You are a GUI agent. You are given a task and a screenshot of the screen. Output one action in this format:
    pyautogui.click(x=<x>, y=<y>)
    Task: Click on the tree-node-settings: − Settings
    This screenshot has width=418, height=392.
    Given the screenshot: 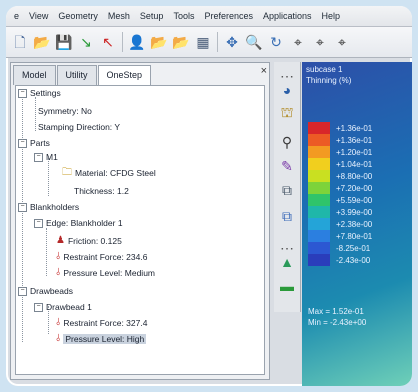 What is the action you would take?
    pyautogui.click(x=39, y=93)
    